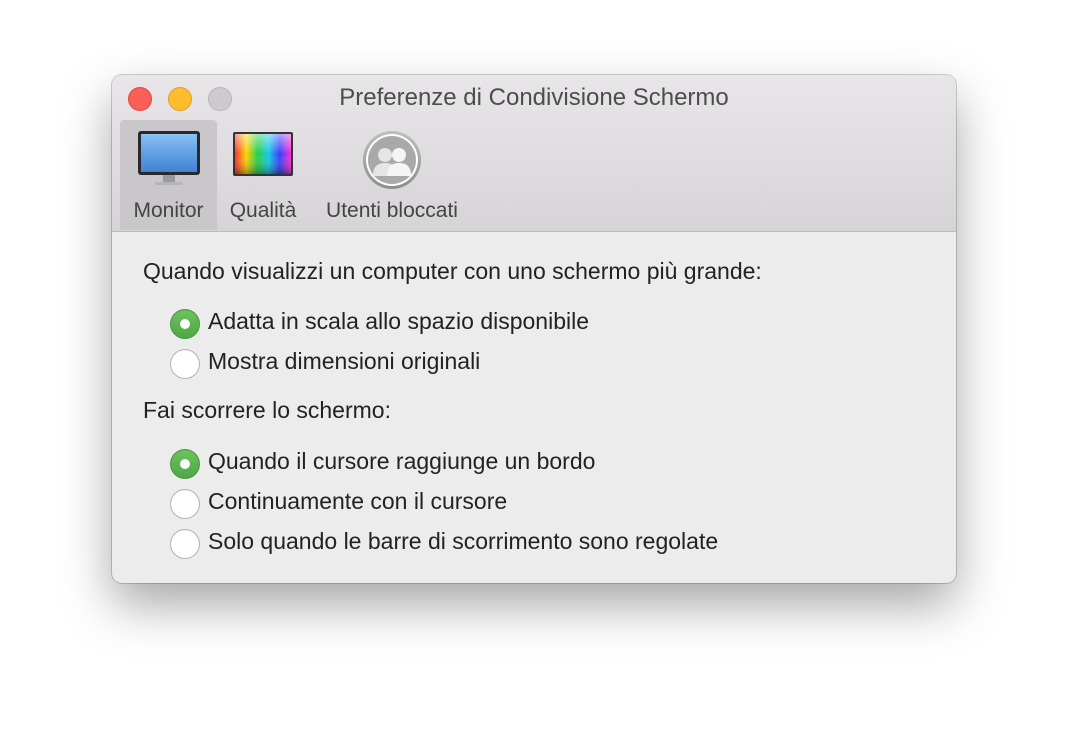 Image resolution: width=1068 pixels, height=732 pixels. I want to click on toolbar-label-blocked-users: Utenti bloccati, so click(392, 210).